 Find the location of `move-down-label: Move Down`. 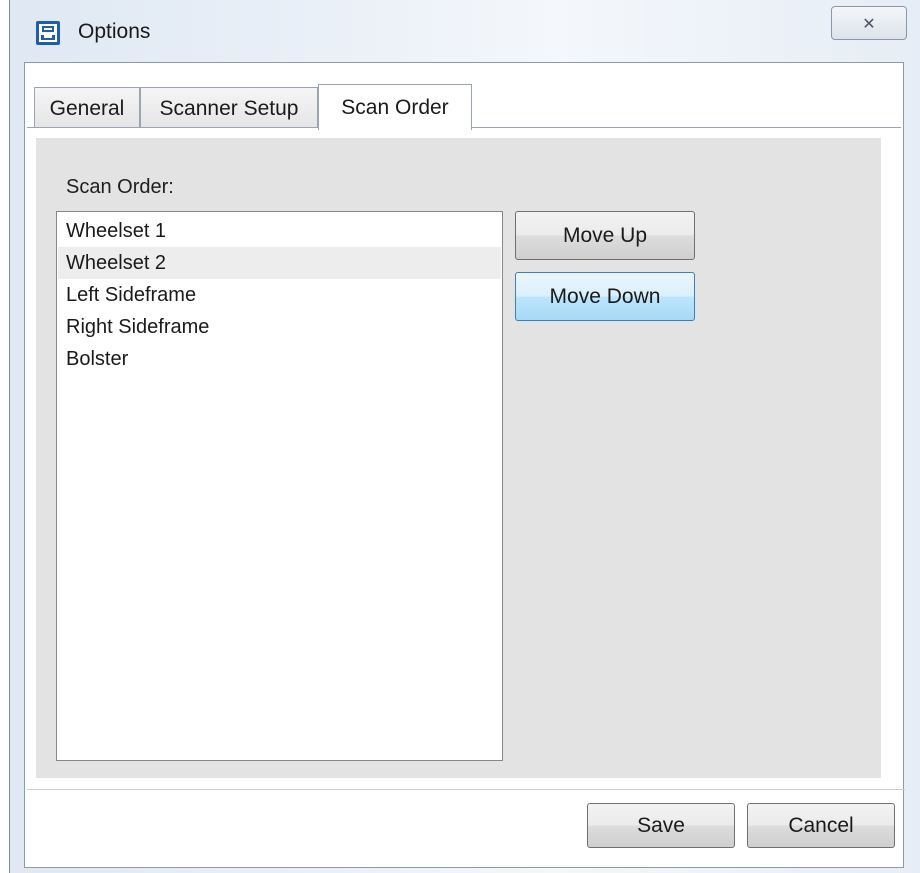

move-down-label: Move Down is located at coordinates (605, 296).